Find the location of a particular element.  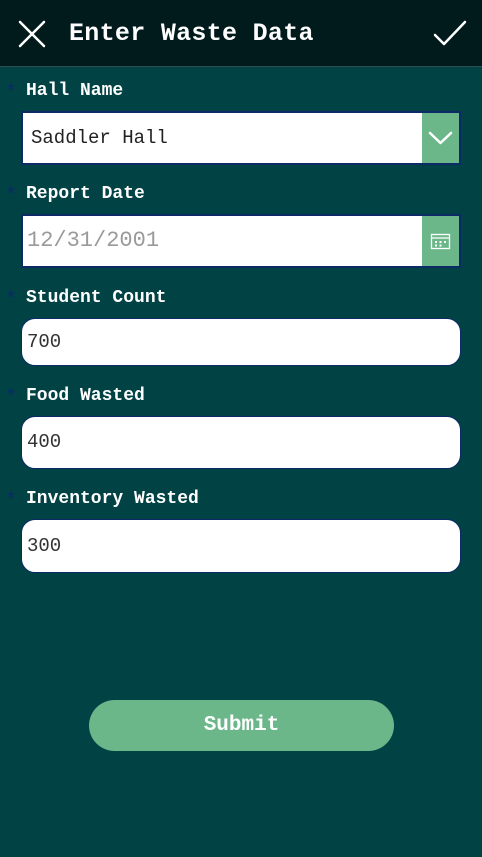

report-date-value: 12/31/2001 is located at coordinates (93, 240).